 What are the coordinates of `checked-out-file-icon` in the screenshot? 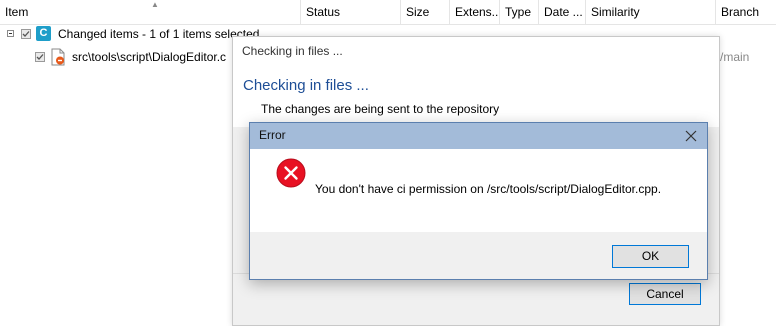 It's located at (58, 57).